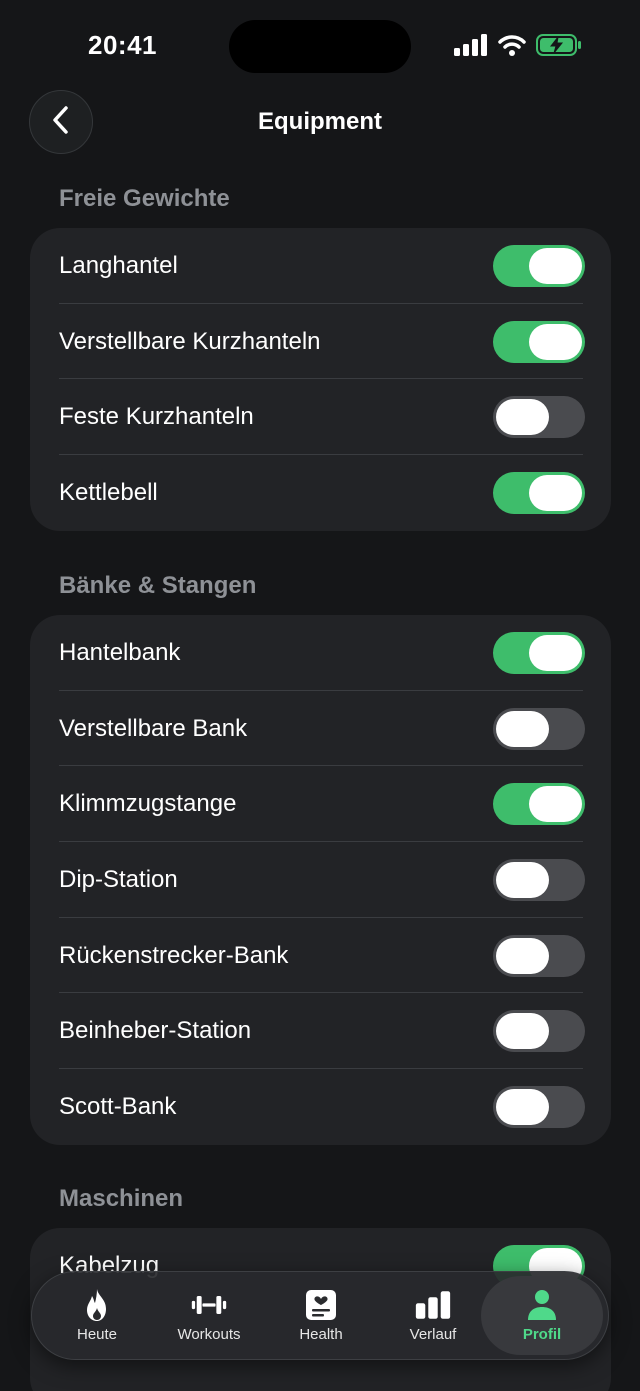 This screenshot has height=1391, width=640. I want to click on equipment-row: Klimmzugstange, so click(320, 804).